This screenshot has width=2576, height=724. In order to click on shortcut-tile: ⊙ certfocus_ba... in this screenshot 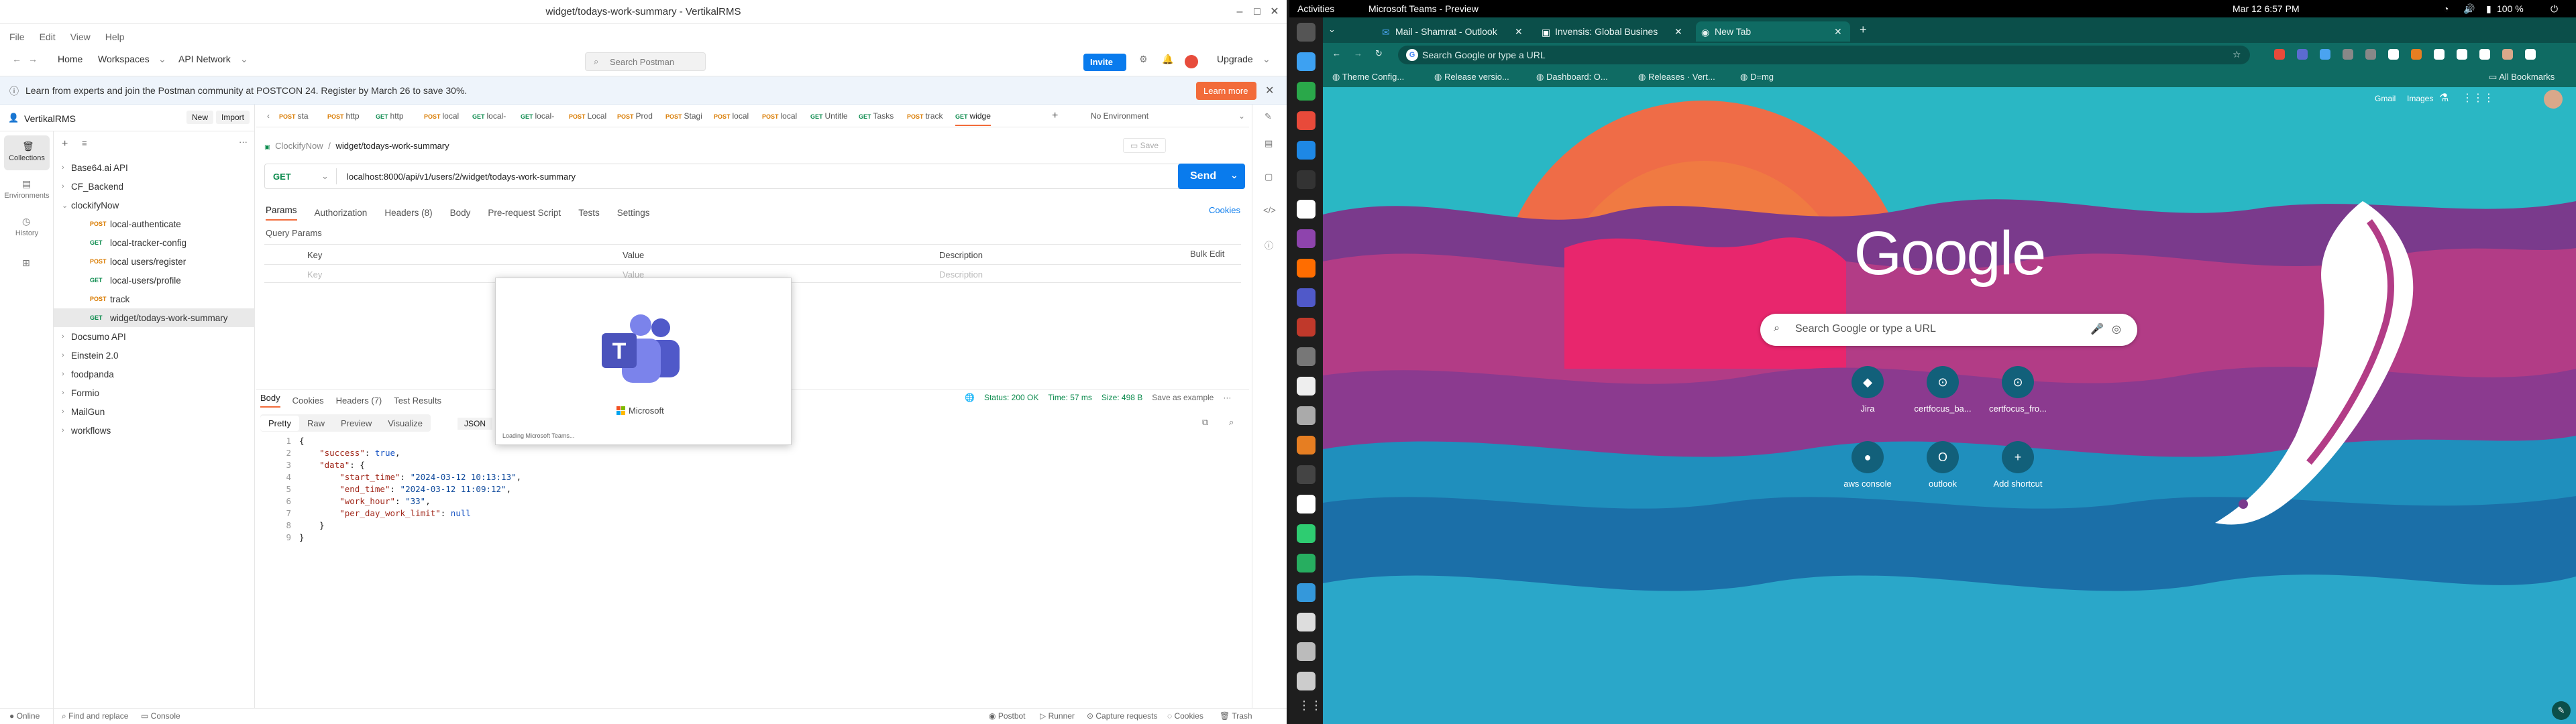, I will do `click(1942, 390)`.